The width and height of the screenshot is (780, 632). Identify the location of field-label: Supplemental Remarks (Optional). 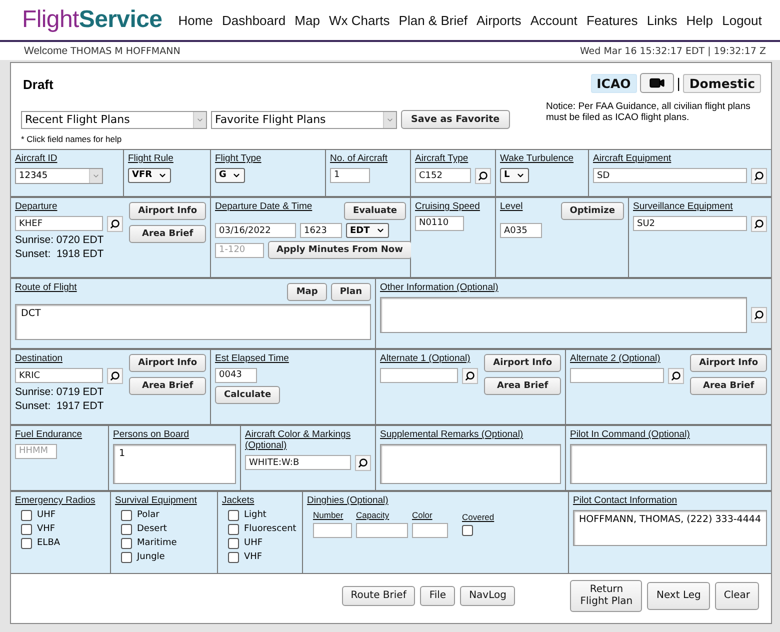
(452, 435).